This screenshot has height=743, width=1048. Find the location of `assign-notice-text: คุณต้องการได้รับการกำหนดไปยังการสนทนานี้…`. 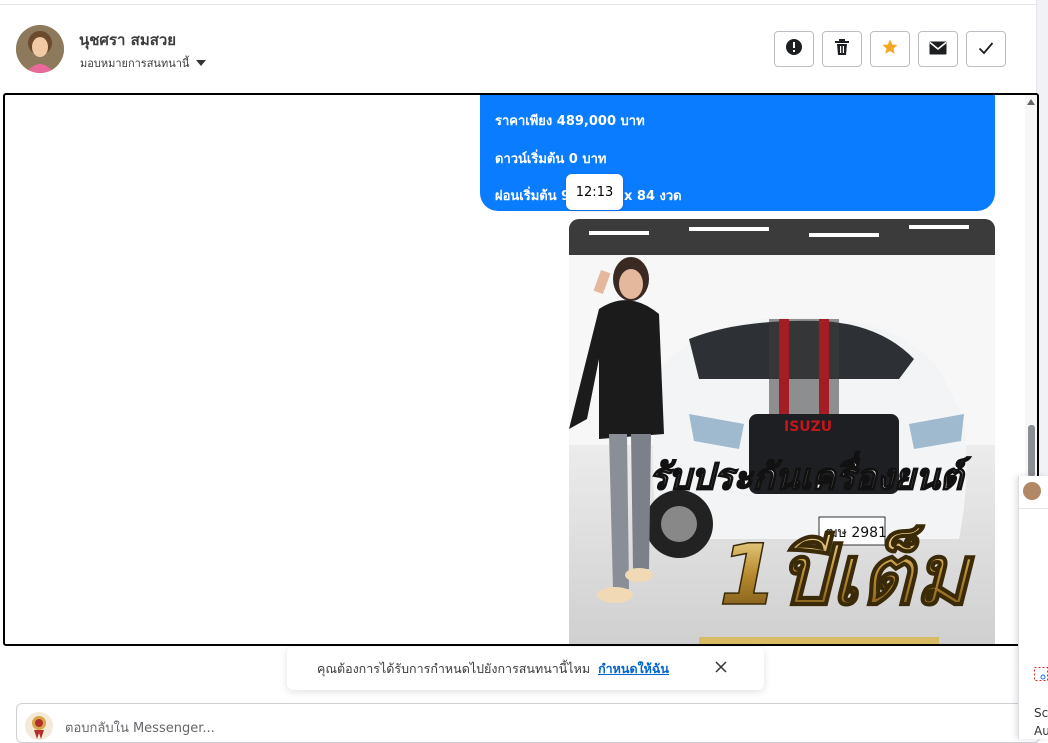

assign-notice-text: คุณต้องการได้รับการกำหนดไปยังการสนทนานี้… is located at coordinates (454, 668).